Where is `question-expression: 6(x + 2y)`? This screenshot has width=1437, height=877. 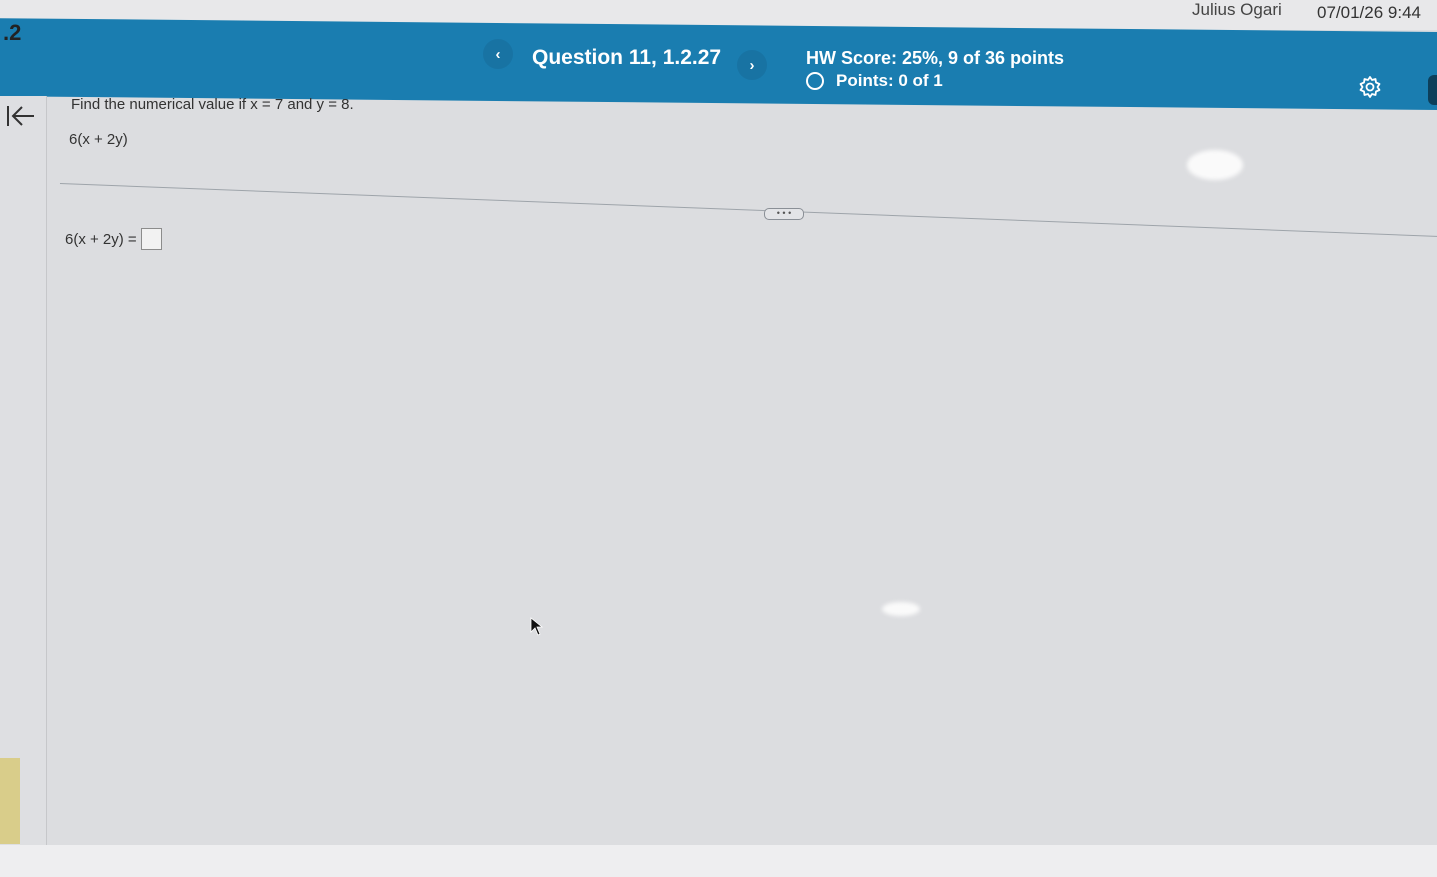
question-expression: 6(x + 2y) is located at coordinates (98, 139).